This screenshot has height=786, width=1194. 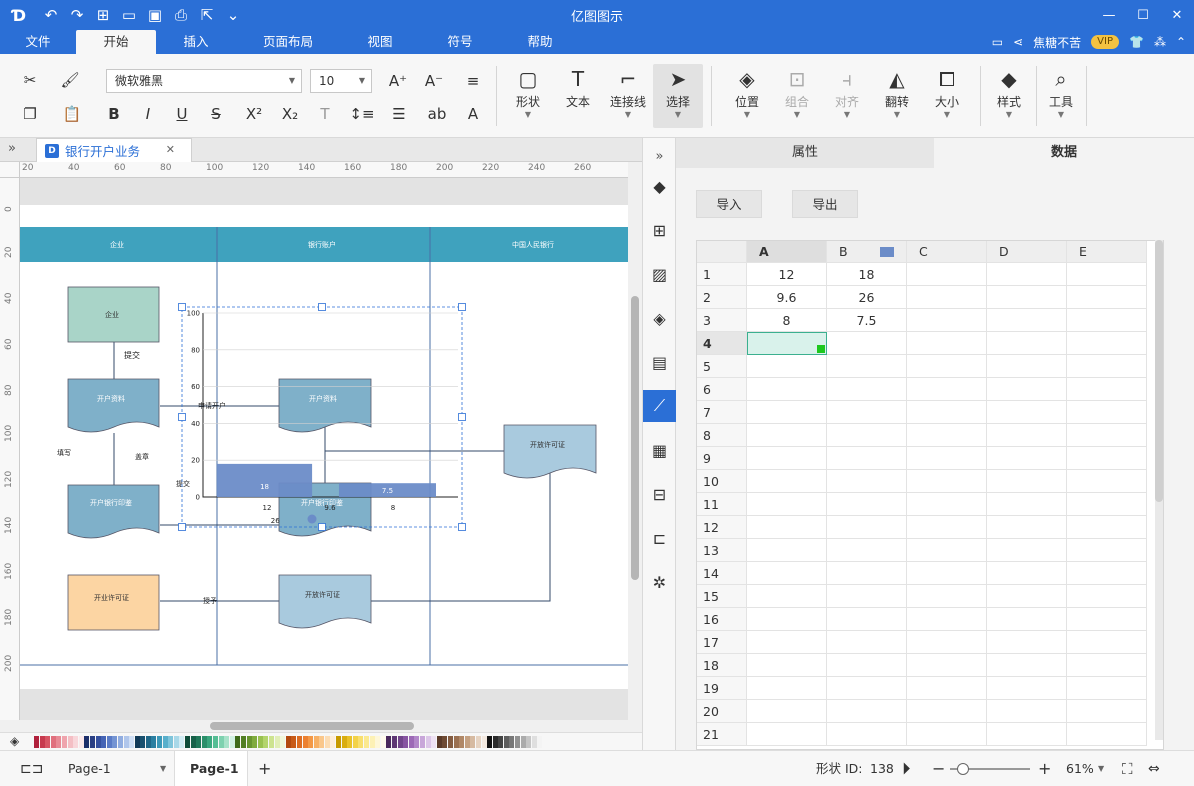 What do you see at coordinates (1143, 15) in the screenshot?
I see `maximize-icon: ☐` at bounding box center [1143, 15].